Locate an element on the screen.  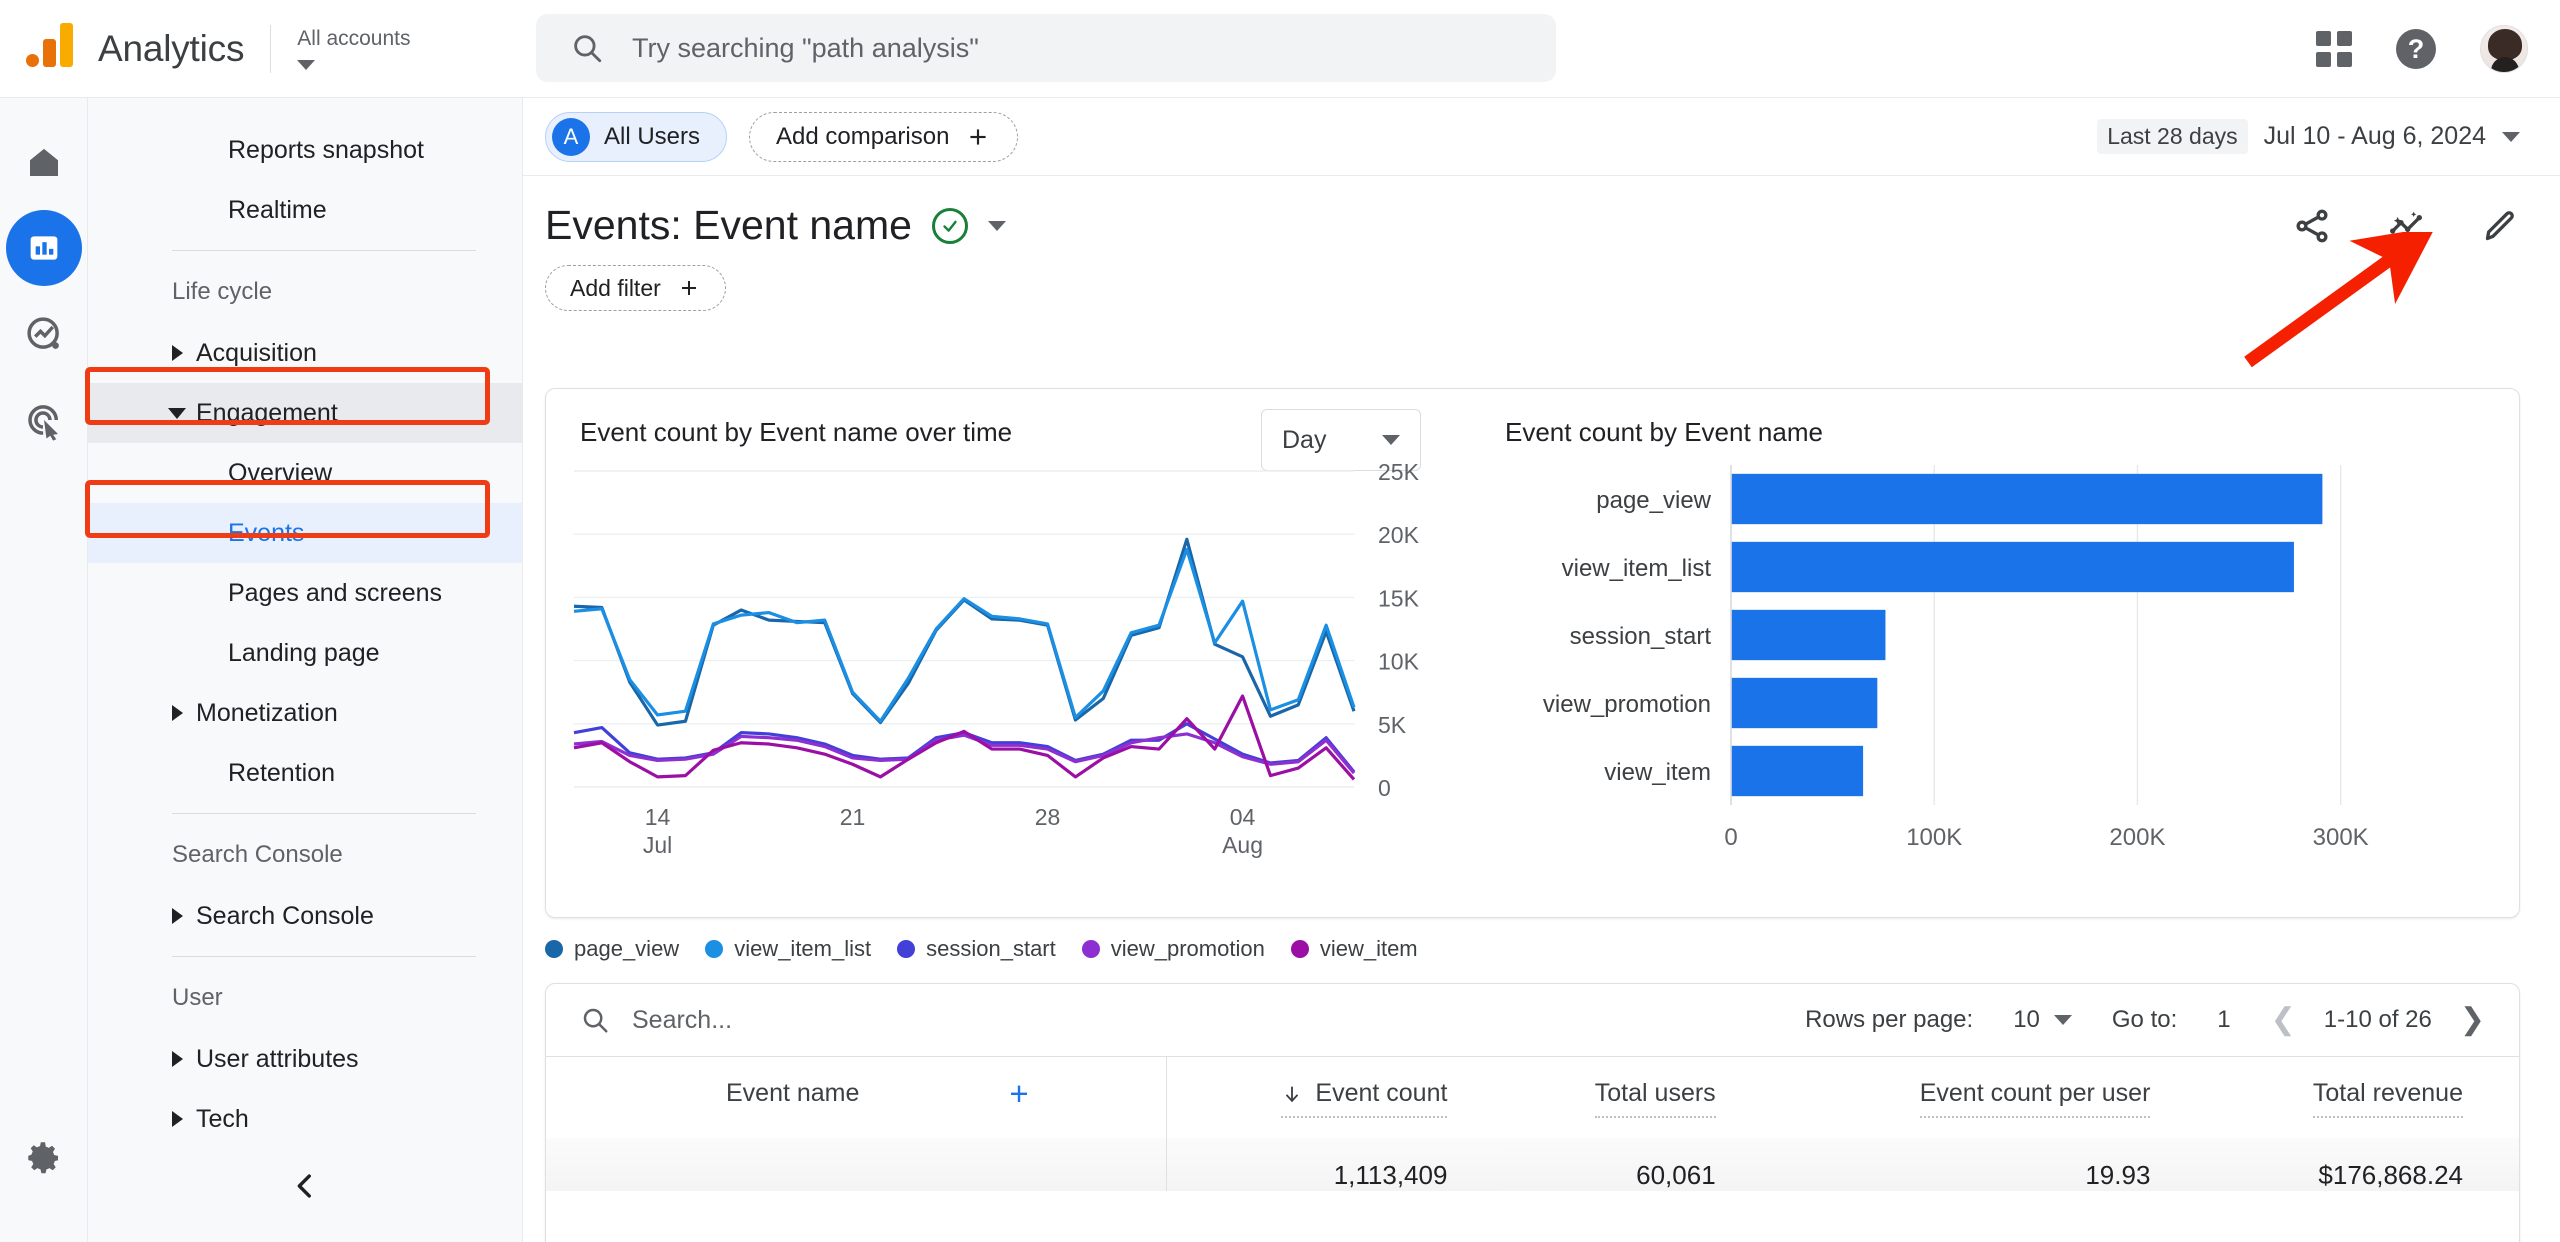
sidebar-item-tech: Tech is located at coordinates (305, 1119).